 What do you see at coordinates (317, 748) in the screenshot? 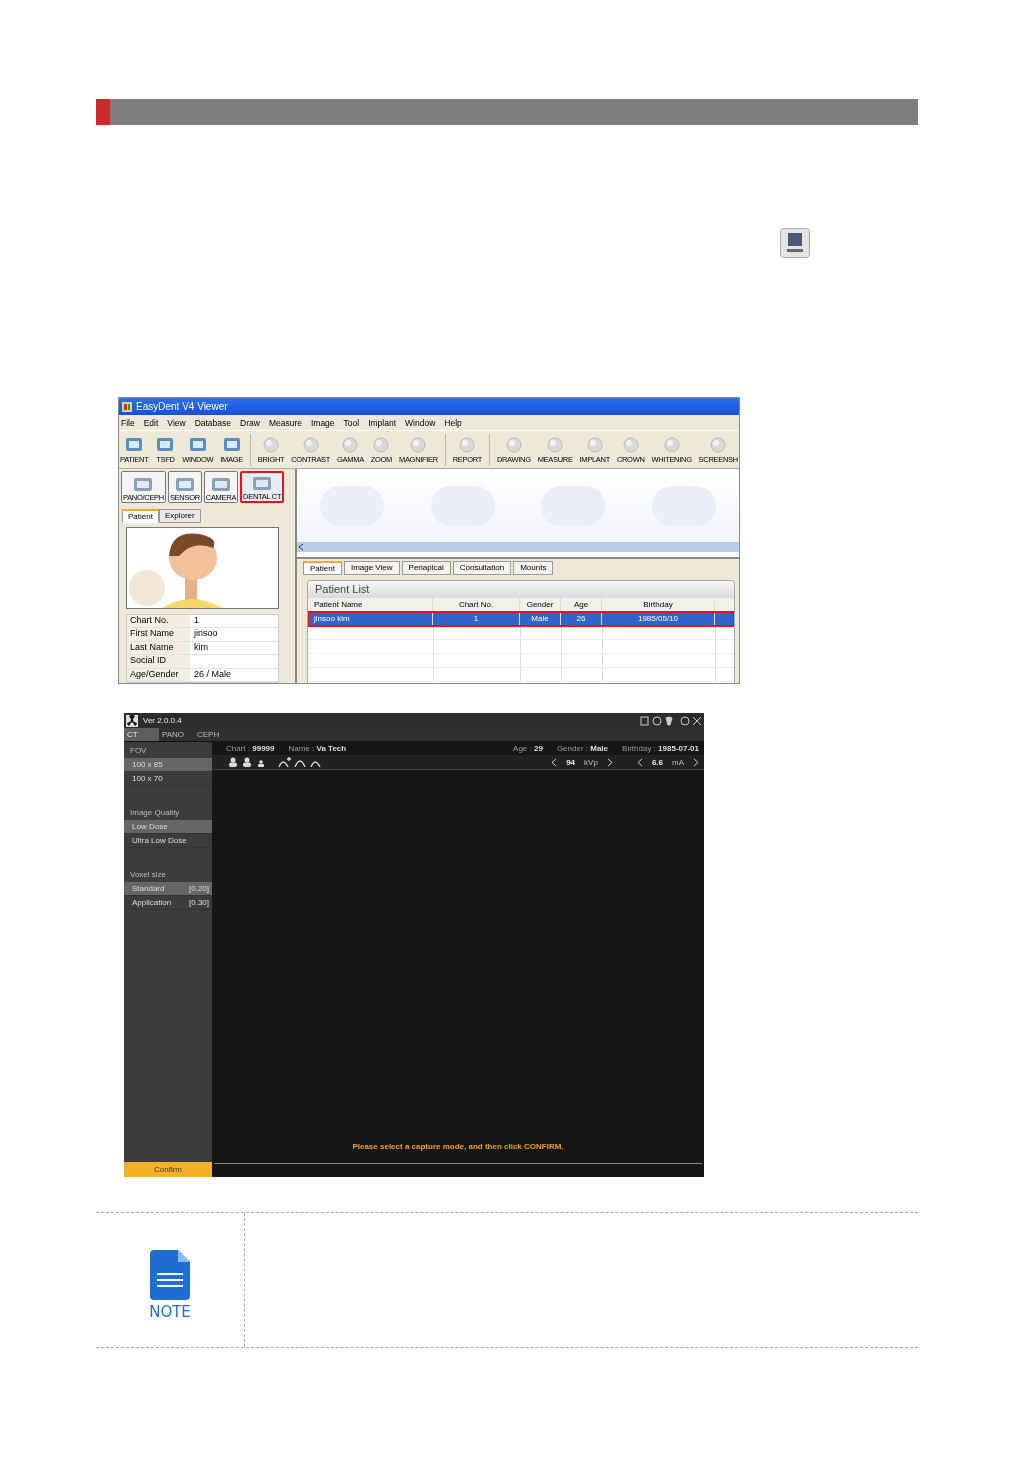
I see `info-field: Name : Va Tech` at bounding box center [317, 748].